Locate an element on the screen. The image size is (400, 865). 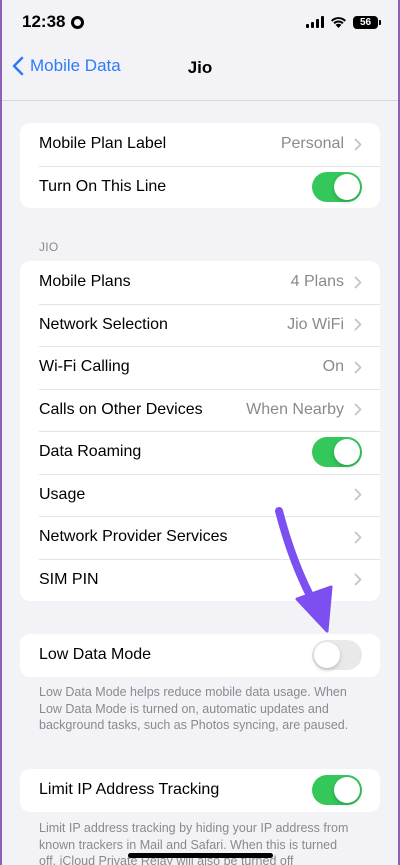
status-bar: 12:38 56 is located at coordinates (200, 22).